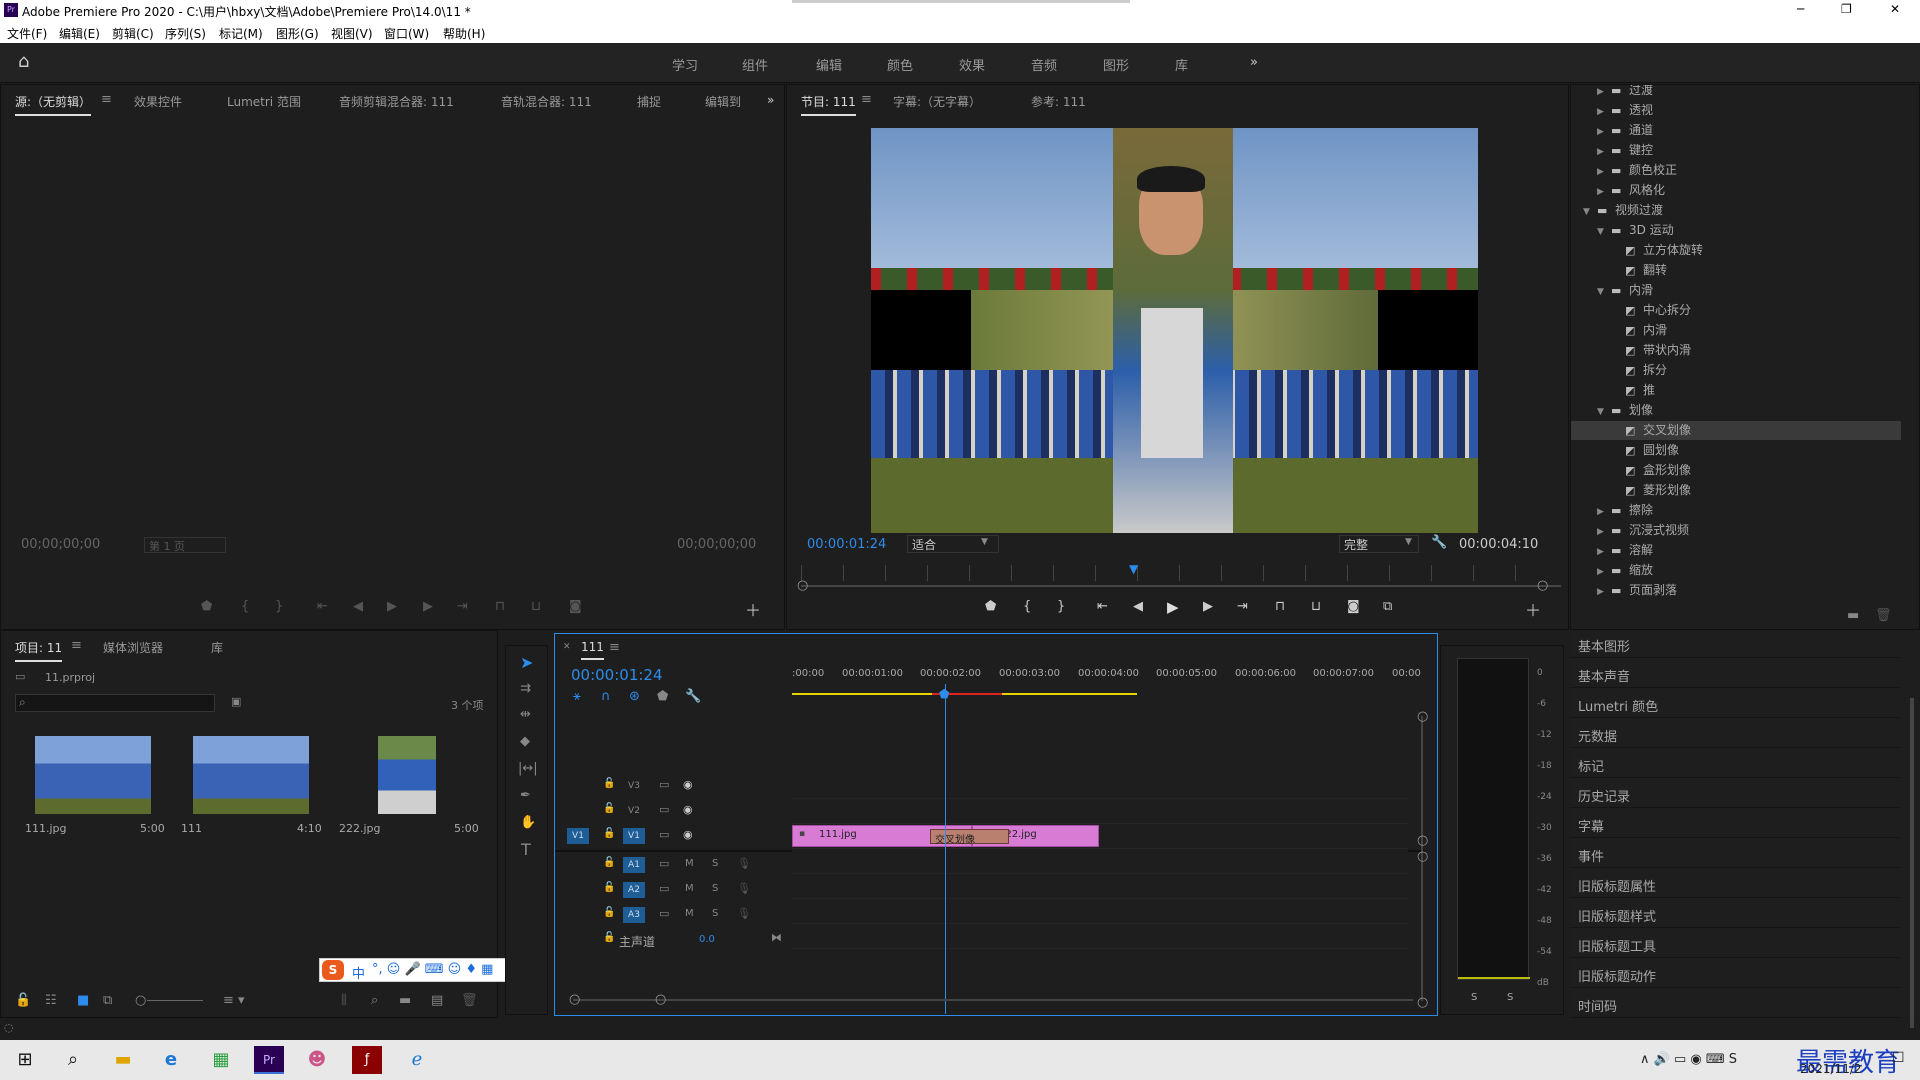 The height and width of the screenshot is (1080, 1920). I want to click on effects-folder: ▼ ▬ 视频过渡, so click(1736, 210).